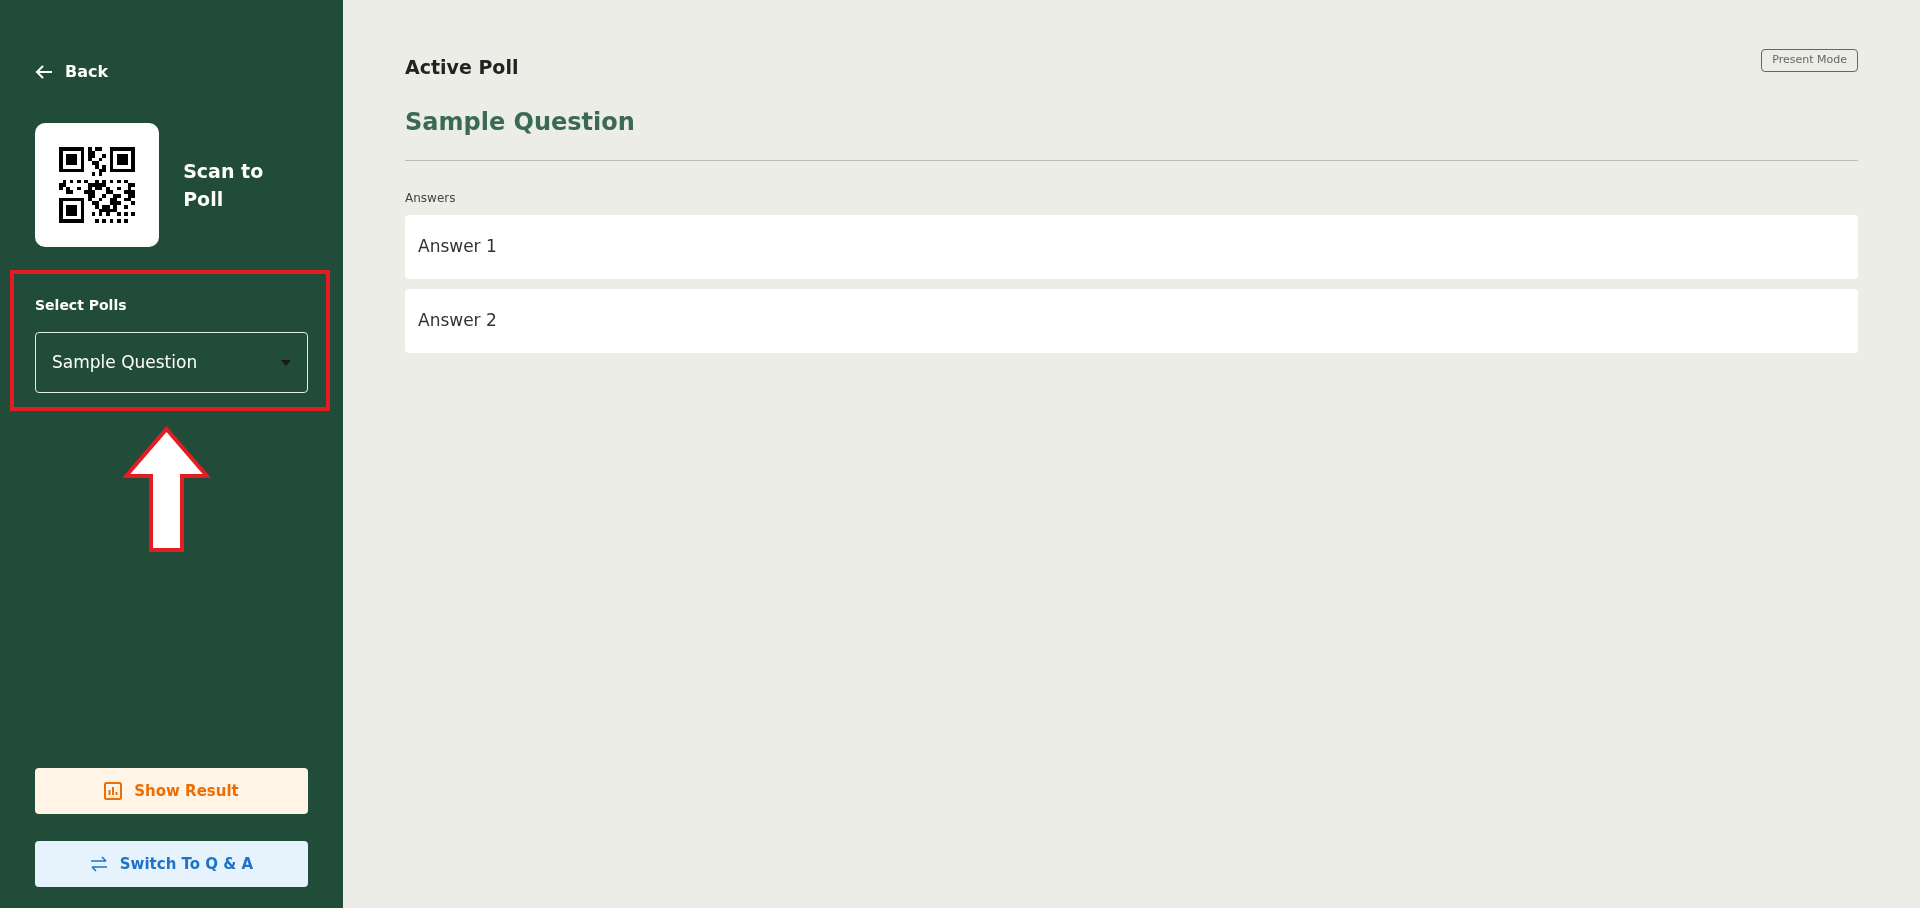  Describe the element at coordinates (44, 72) in the screenshot. I see `back-arrow-icon` at that location.